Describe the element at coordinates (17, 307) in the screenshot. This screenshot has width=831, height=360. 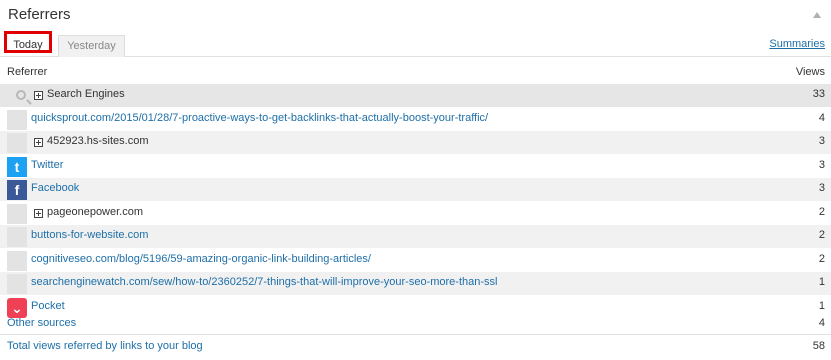
I see `pocket-icon: ⌄` at that location.